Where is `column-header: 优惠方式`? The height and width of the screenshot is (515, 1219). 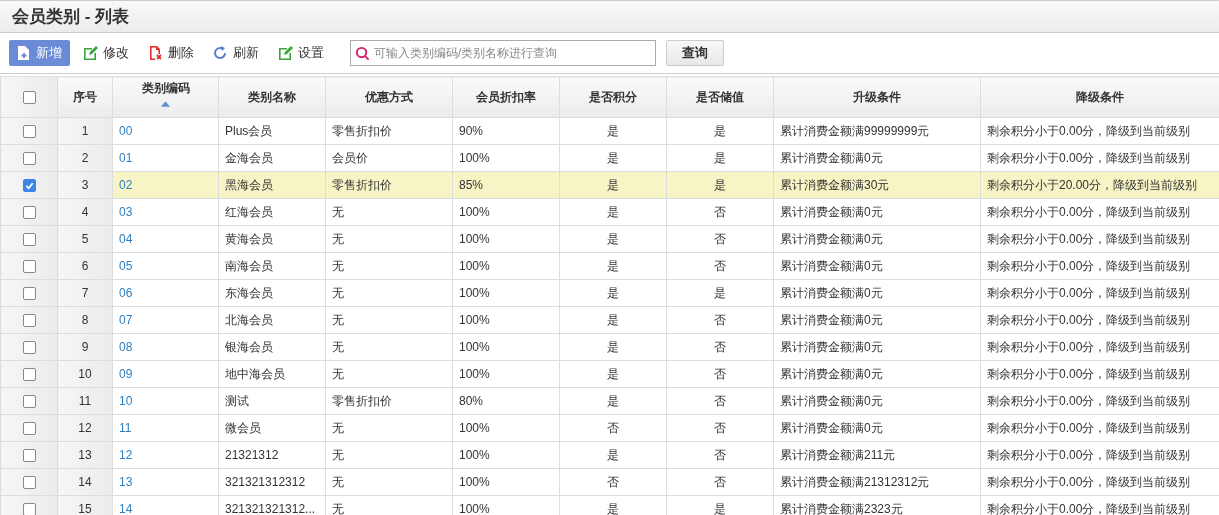 column-header: 优惠方式 is located at coordinates (389, 97).